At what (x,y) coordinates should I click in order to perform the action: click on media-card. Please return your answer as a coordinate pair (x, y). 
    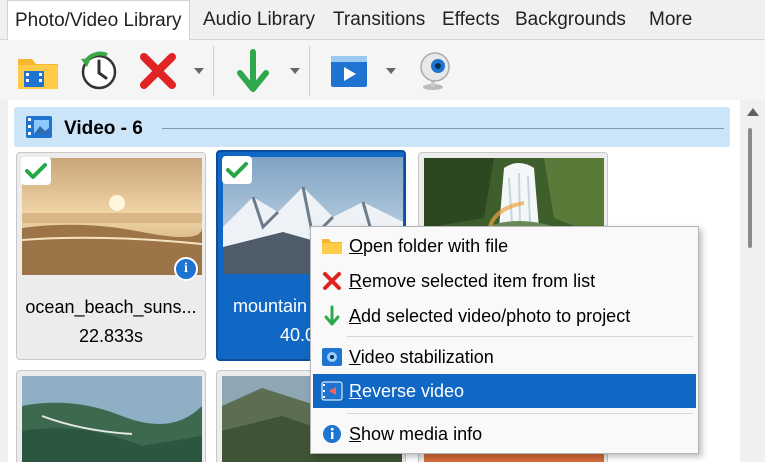
    Looking at the image, I should click on (111, 416).